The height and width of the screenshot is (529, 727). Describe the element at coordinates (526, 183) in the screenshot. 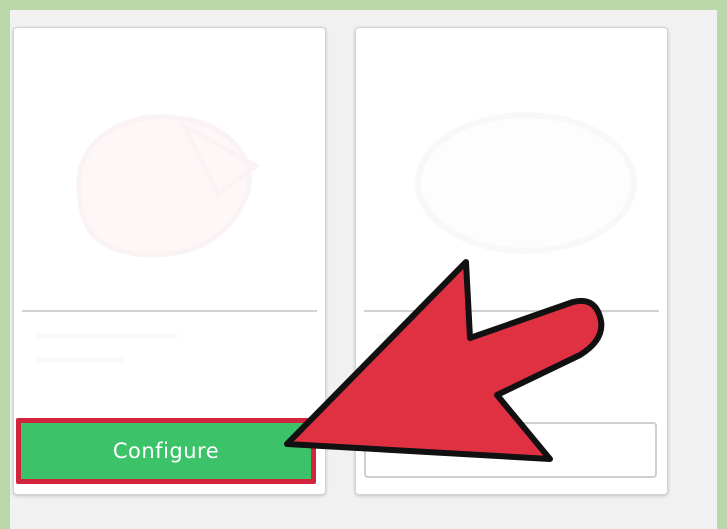

I see `oval-outline-icon` at that location.